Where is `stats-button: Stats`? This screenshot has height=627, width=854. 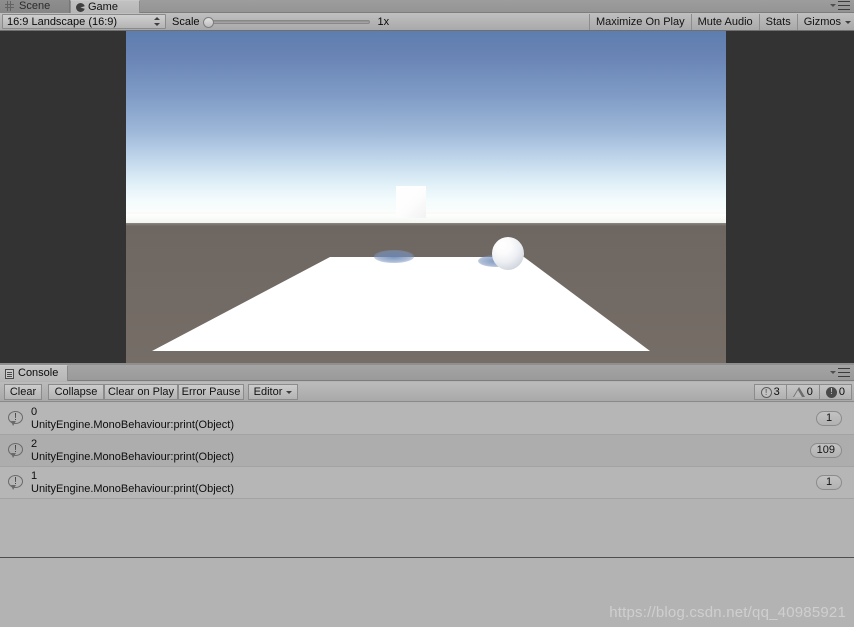 stats-button: Stats is located at coordinates (777, 22).